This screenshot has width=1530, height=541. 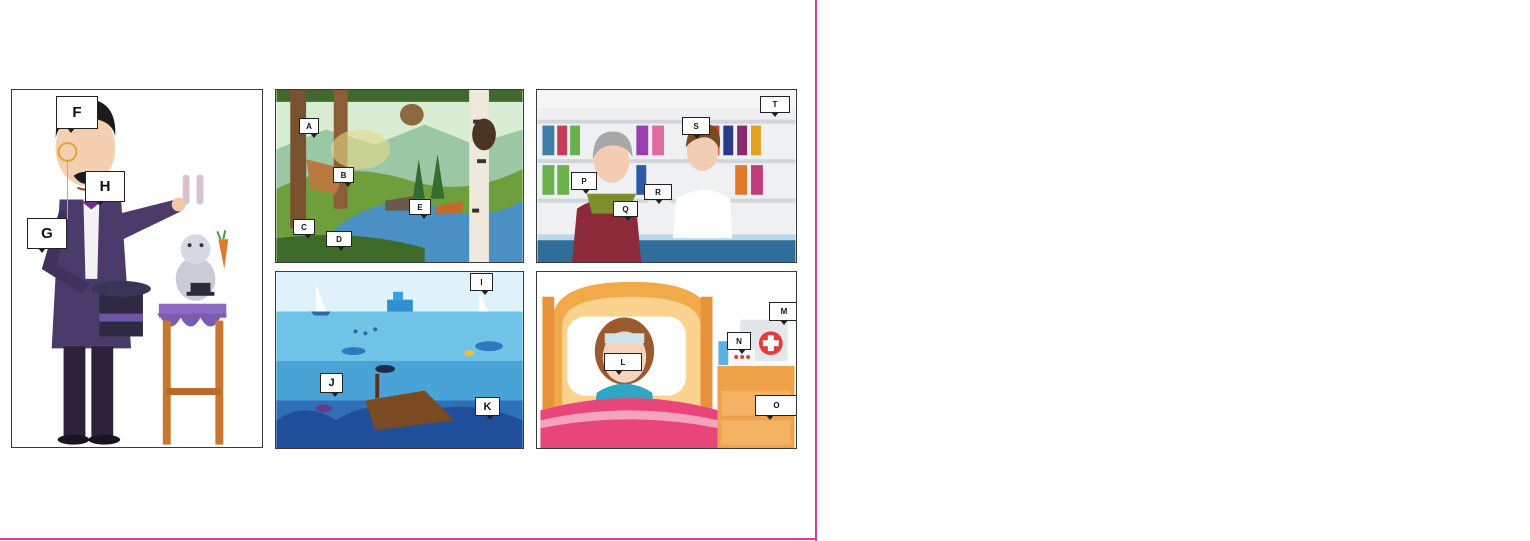 I want to click on page-border-bottom, so click(x=408, y=539).